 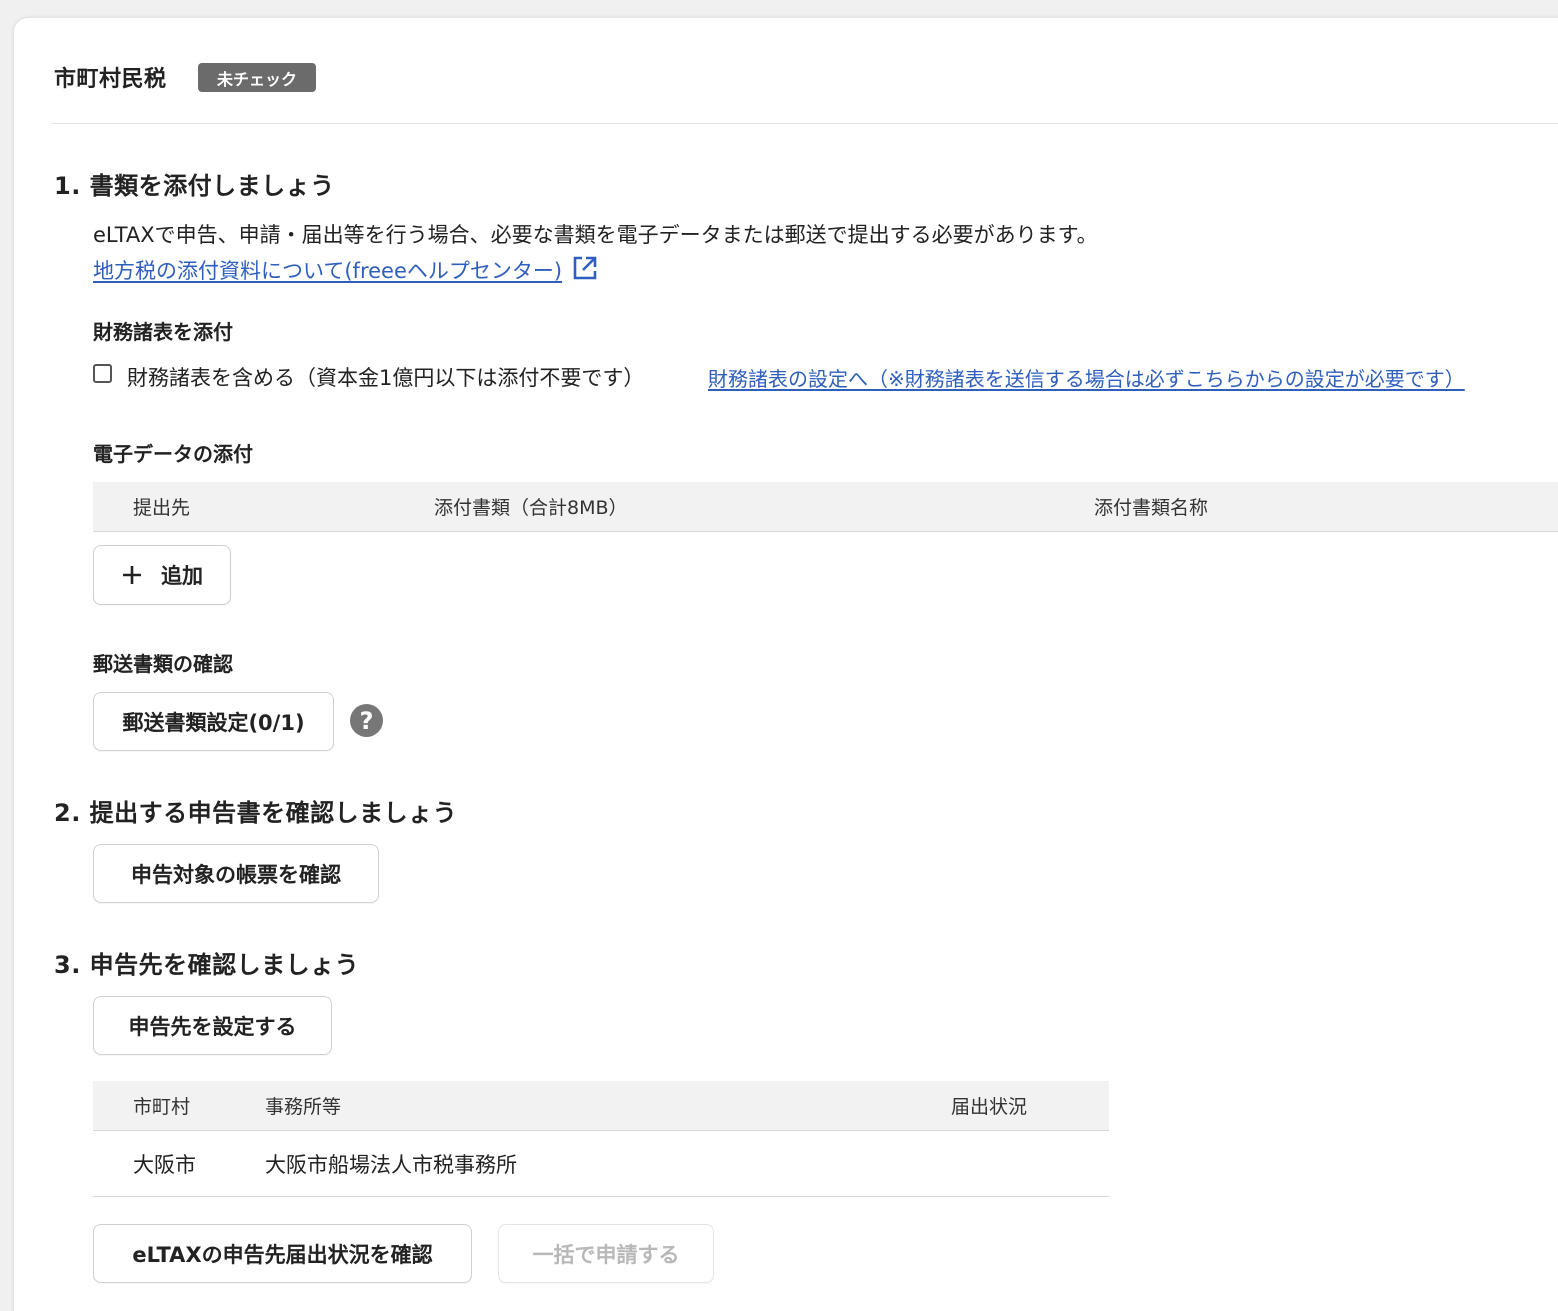 I want to click on external-link-icon, so click(x=585, y=270).